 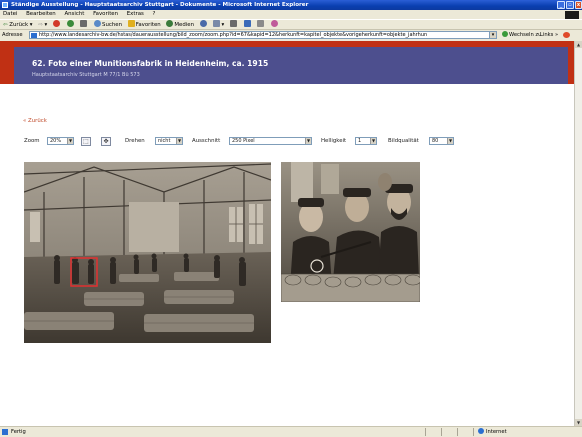 What do you see at coordinates (34, 35) in the screenshot?
I see `page-icon` at bounding box center [34, 35].